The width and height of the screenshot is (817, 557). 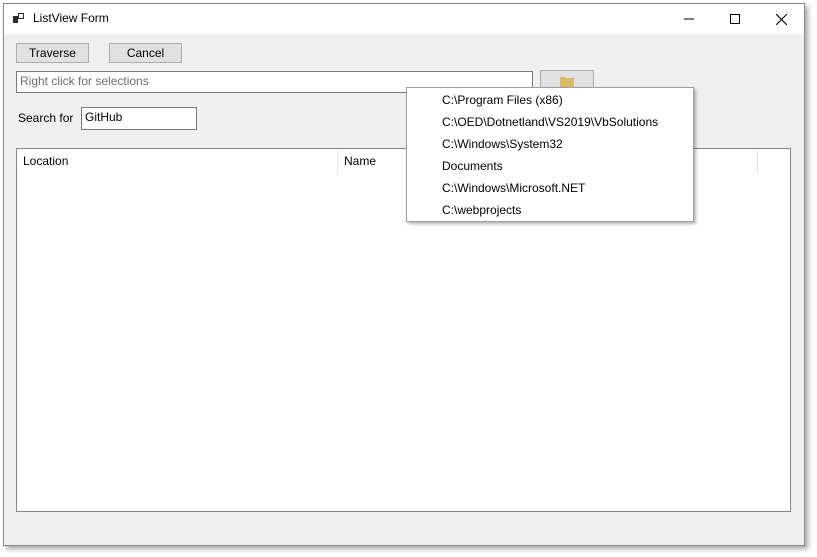 What do you see at coordinates (360, 161) in the screenshot?
I see `column-header-label: Name` at bounding box center [360, 161].